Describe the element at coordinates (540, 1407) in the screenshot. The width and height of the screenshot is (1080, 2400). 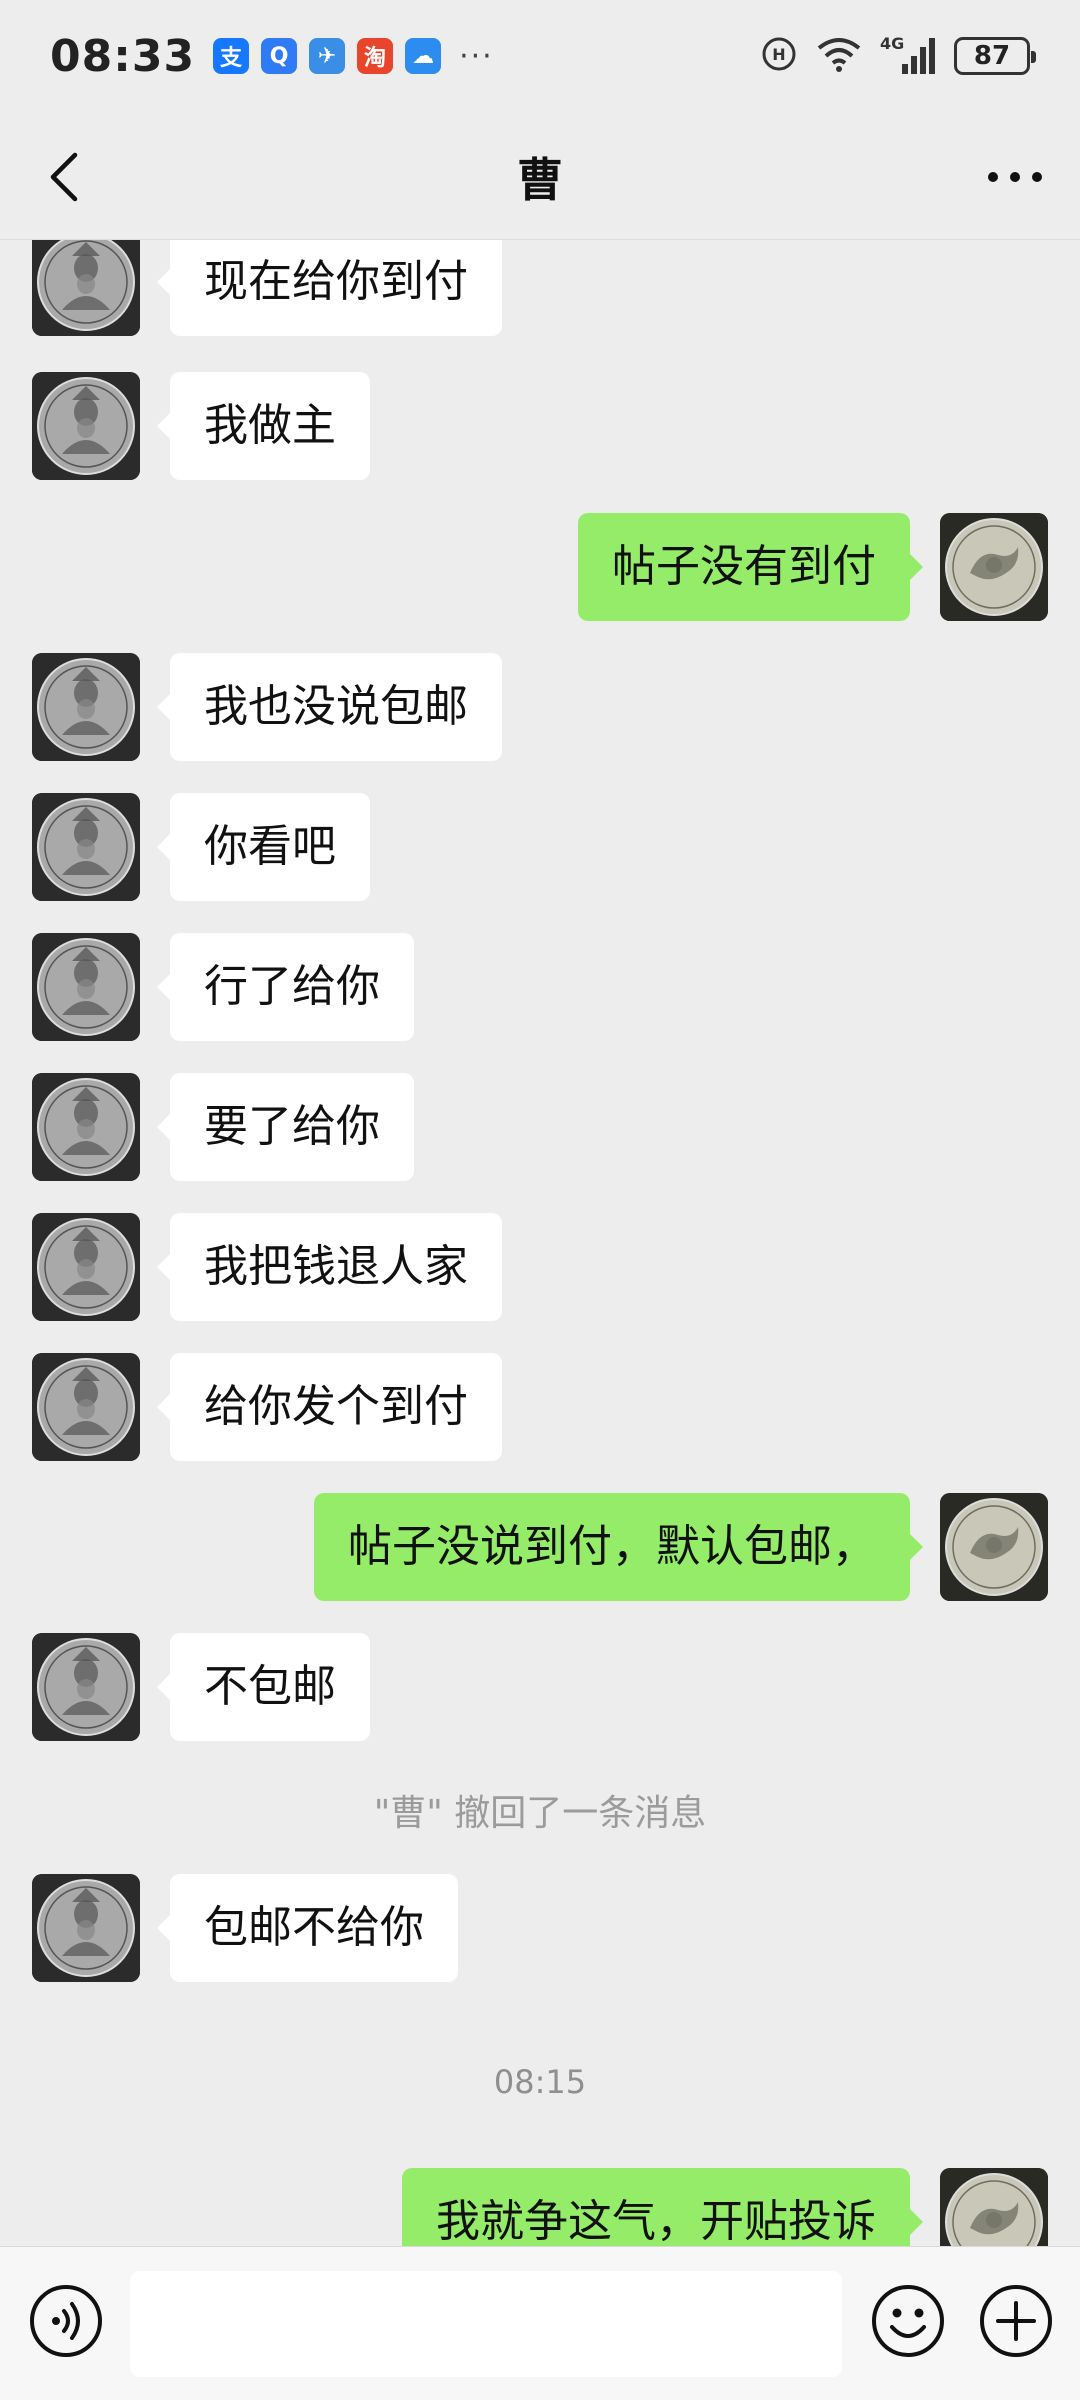
I see `message-row: 给你发个到付` at that location.